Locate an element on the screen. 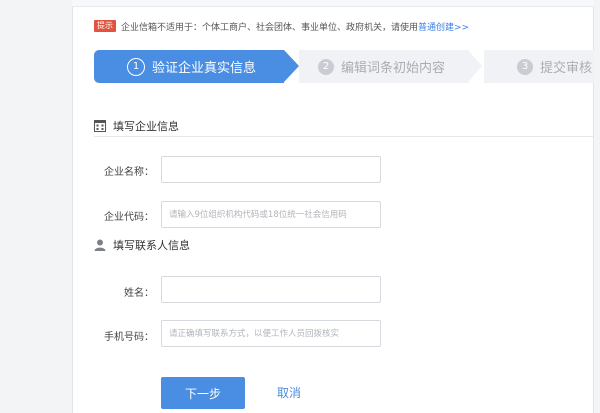 Image resolution: width=600 pixels, height=413 pixels. notice-text: 企业信箱不适用于：个体工商户、社会团体、事业单位、政府机关，请使用 is located at coordinates (270, 27).